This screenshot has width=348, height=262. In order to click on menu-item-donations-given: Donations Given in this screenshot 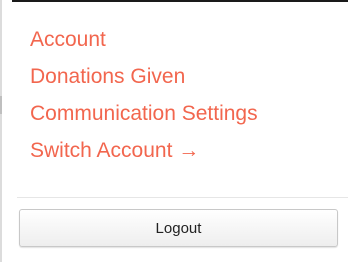, I will do `click(189, 76)`.